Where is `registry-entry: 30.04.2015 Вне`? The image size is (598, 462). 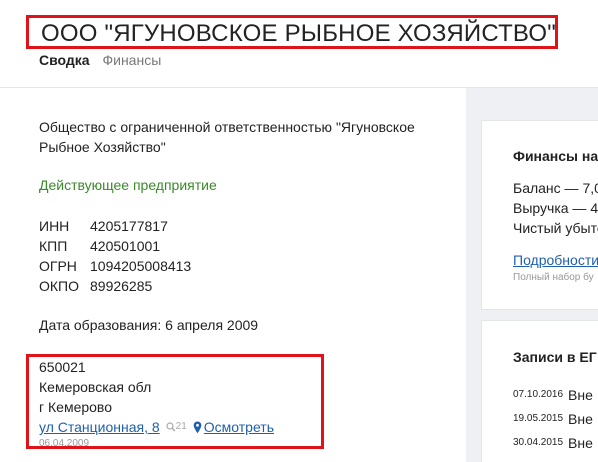
registry-entry: 30.04.2015 Вне is located at coordinates (553, 443).